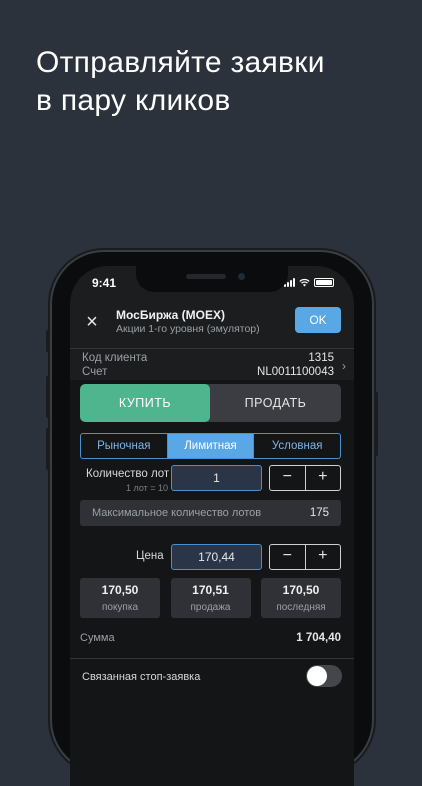 The height and width of the screenshot is (786, 422). Describe the element at coordinates (301, 598) in the screenshot. I see `quote-last-button: 170,50 последняя` at that location.